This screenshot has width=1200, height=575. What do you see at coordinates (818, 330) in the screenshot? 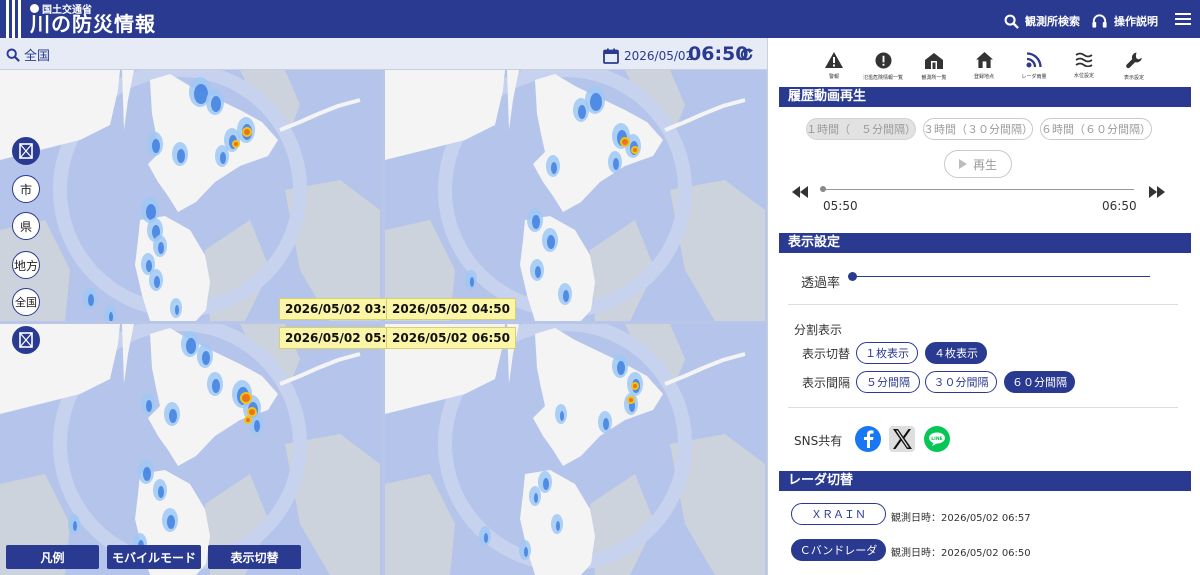
I see `split-display-label: 分割表示` at bounding box center [818, 330].